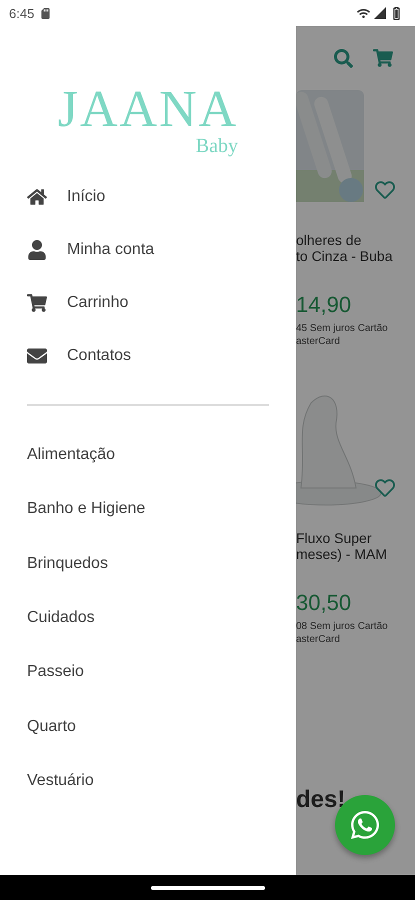 This screenshot has width=415, height=900. Describe the element at coordinates (343, 58) in the screenshot. I see `search-icon` at that location.